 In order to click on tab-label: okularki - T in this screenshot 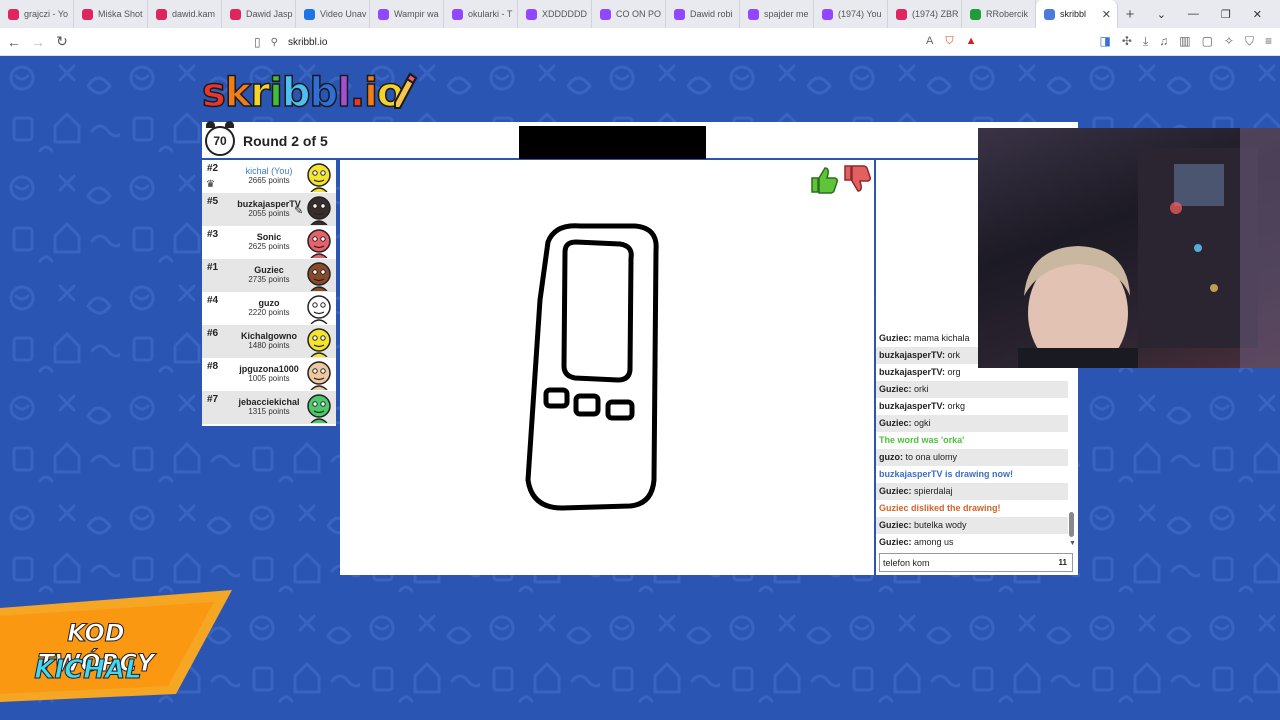, I will do `click(490, 14)`.